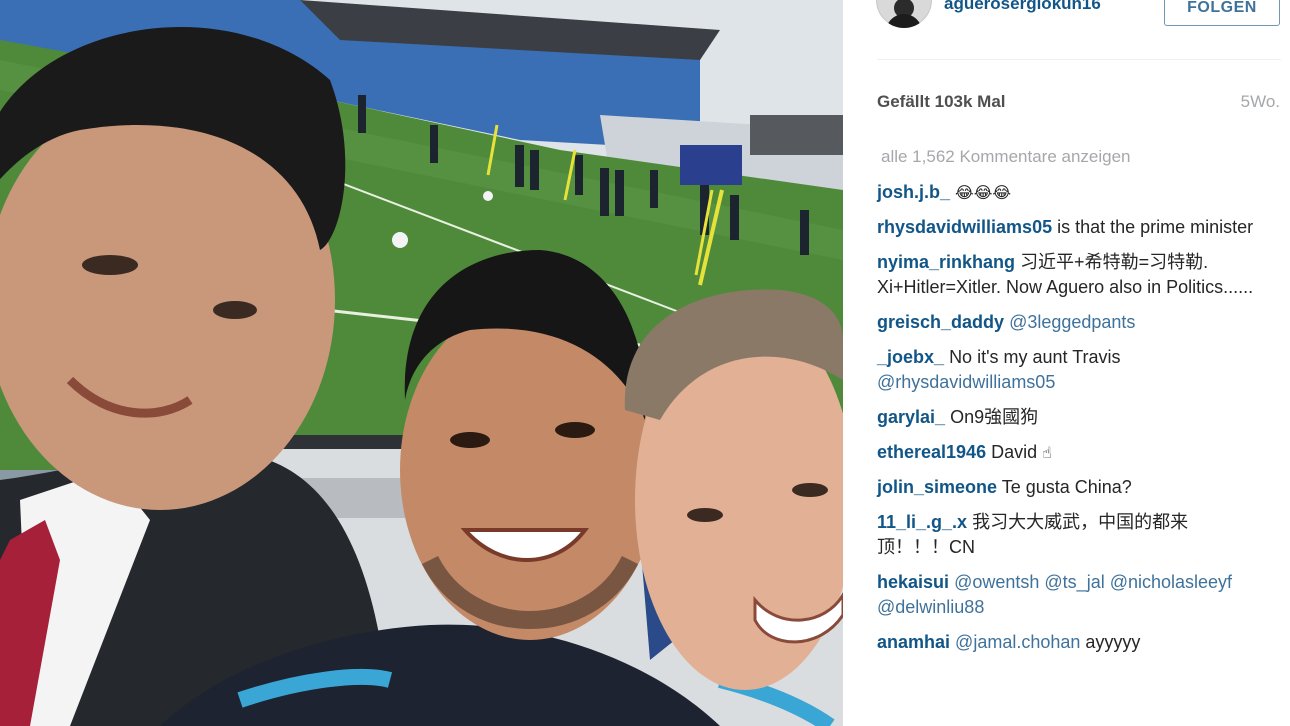  Describe the element at coordinates (996, 582) in the screenshot. I see `comment-mention: @owentsh` at that location.